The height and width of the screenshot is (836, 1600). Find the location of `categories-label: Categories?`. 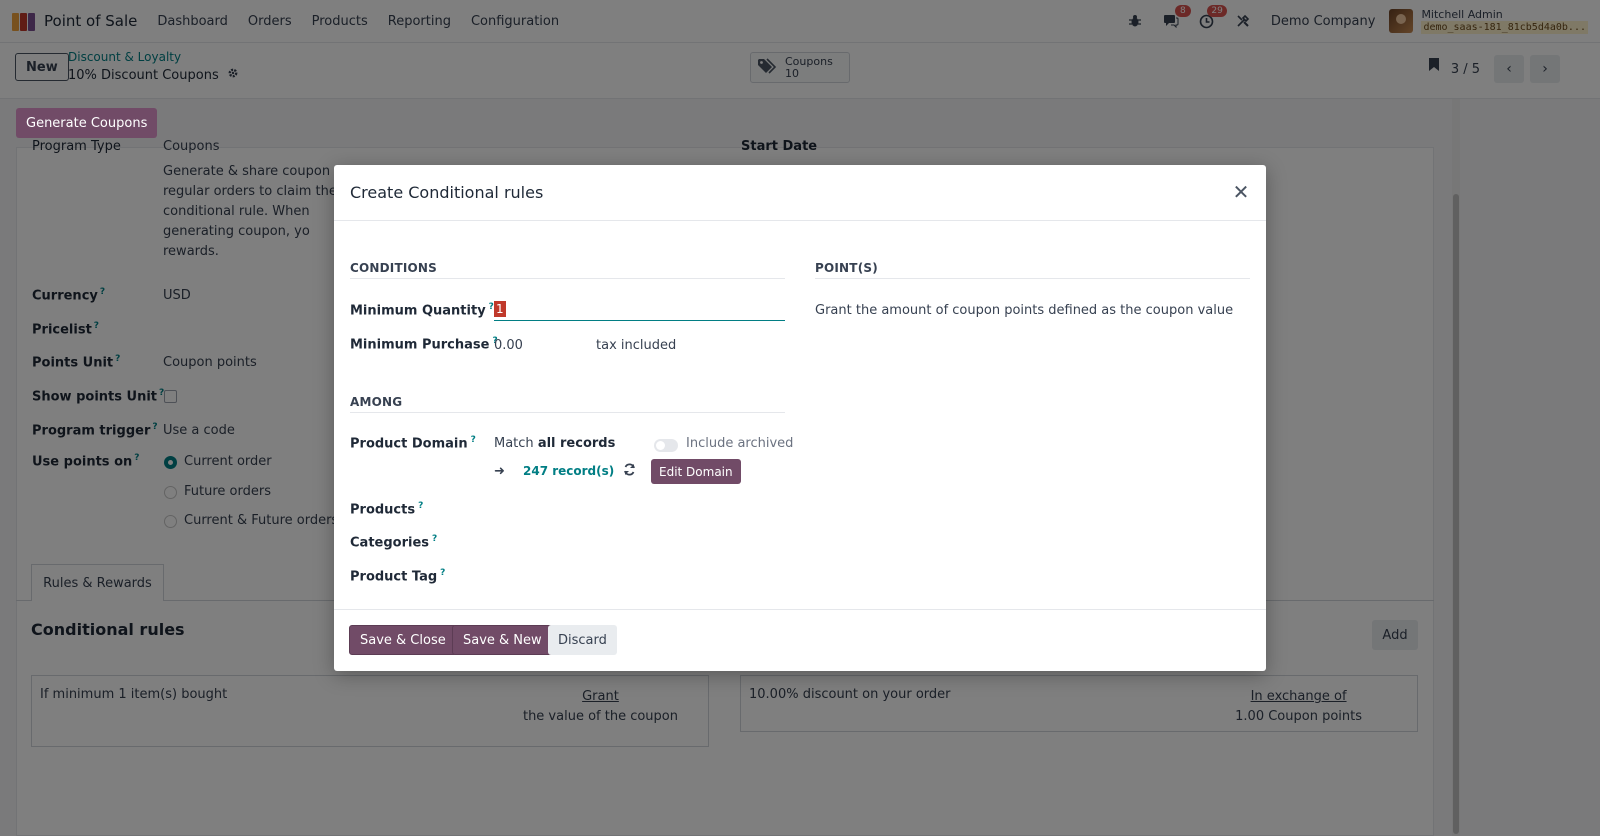

categories-label: Categories? is located at coordinates (394, 542).